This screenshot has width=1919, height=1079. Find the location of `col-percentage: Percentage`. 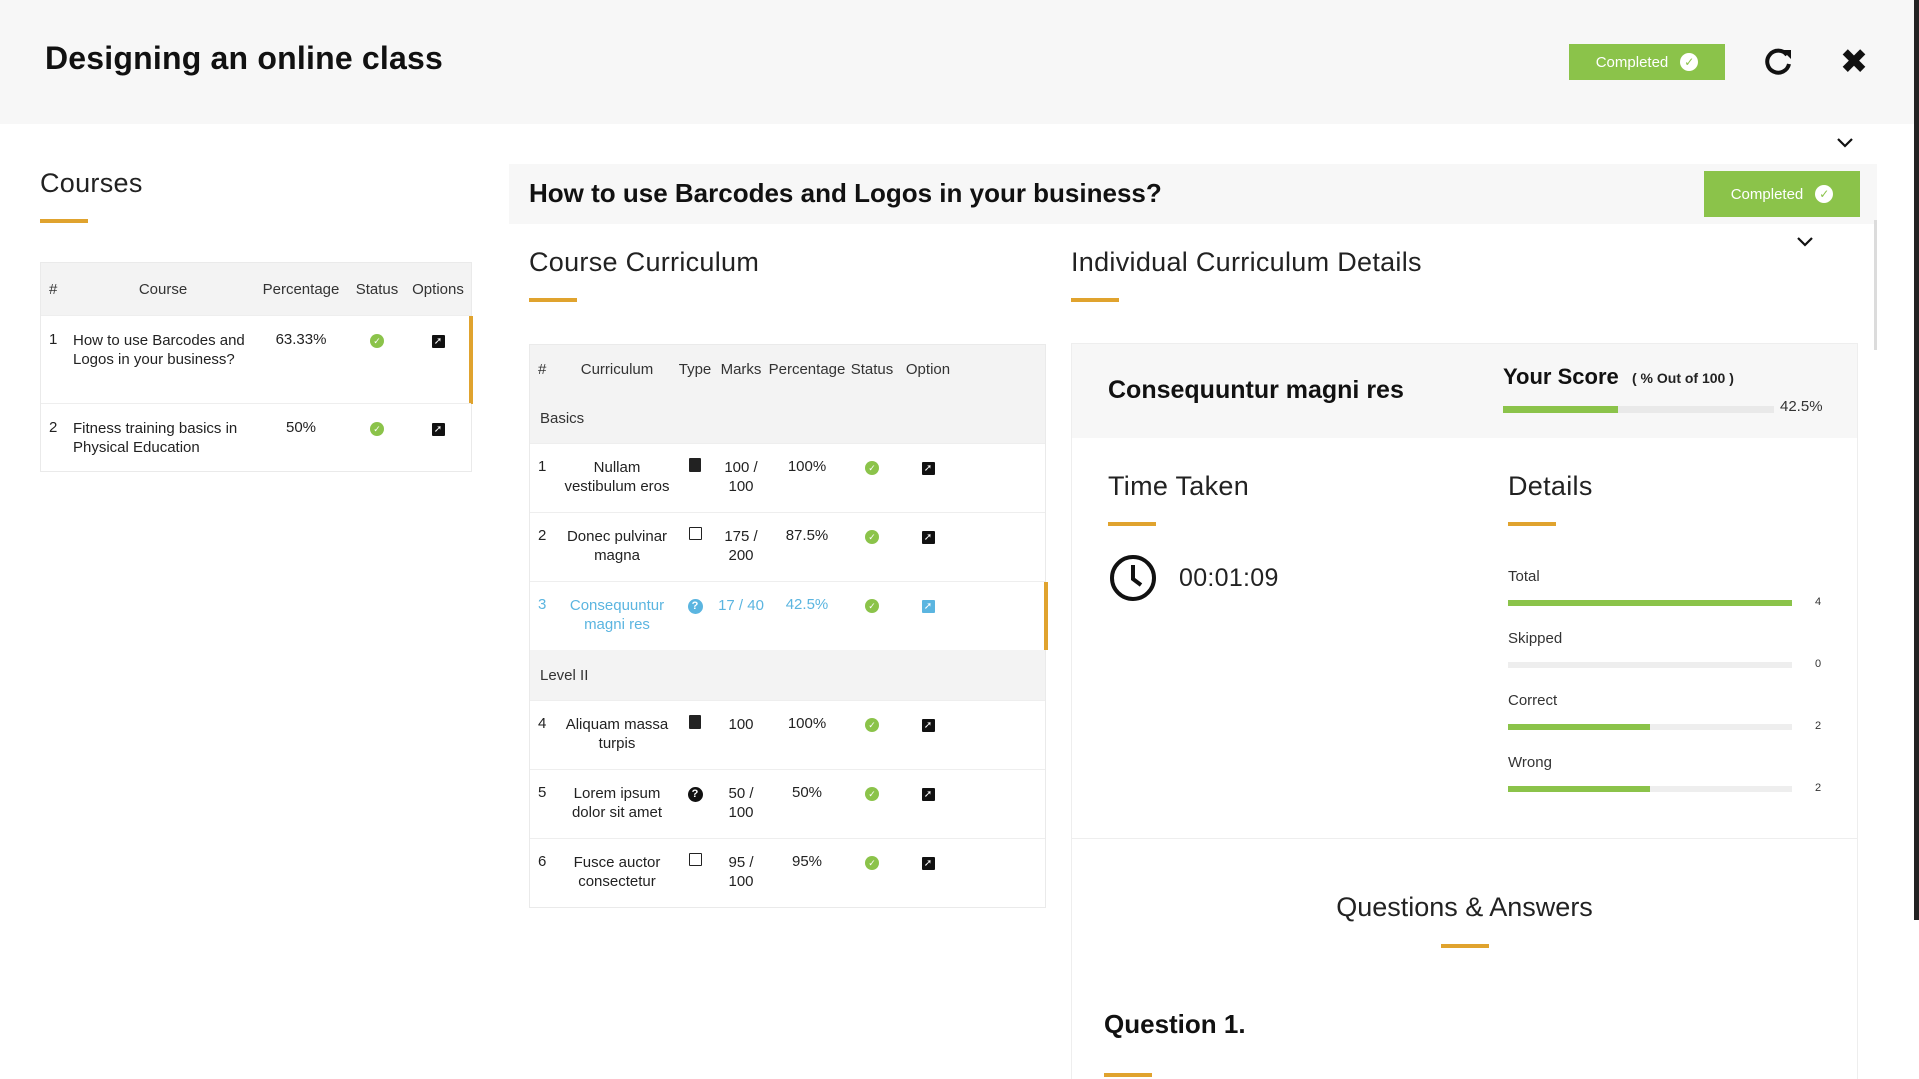

col-percentage: Percentage is located at coordinates (807, 369).